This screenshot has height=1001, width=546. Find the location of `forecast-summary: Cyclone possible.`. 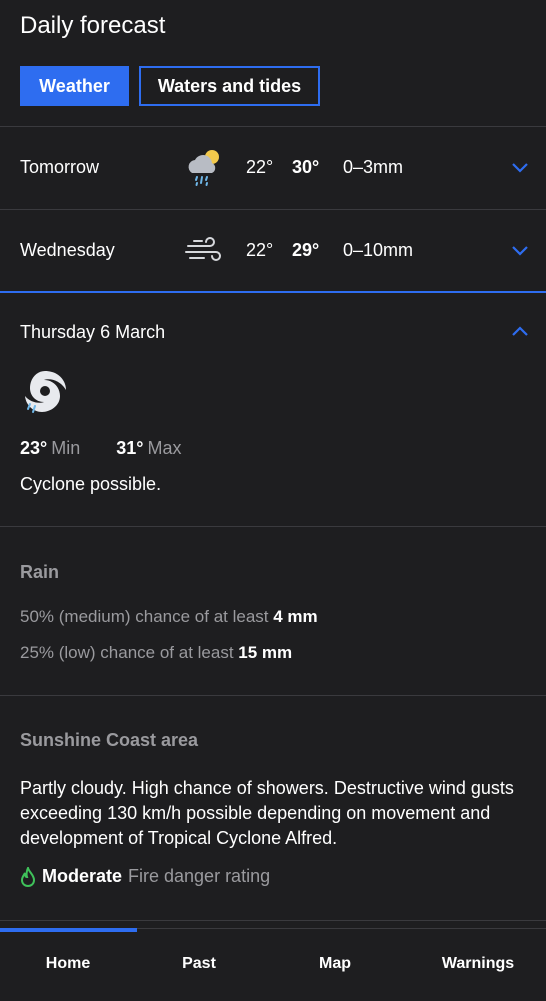

forecast-summary: Cyclone possible. is located at coordinates (91, 484).